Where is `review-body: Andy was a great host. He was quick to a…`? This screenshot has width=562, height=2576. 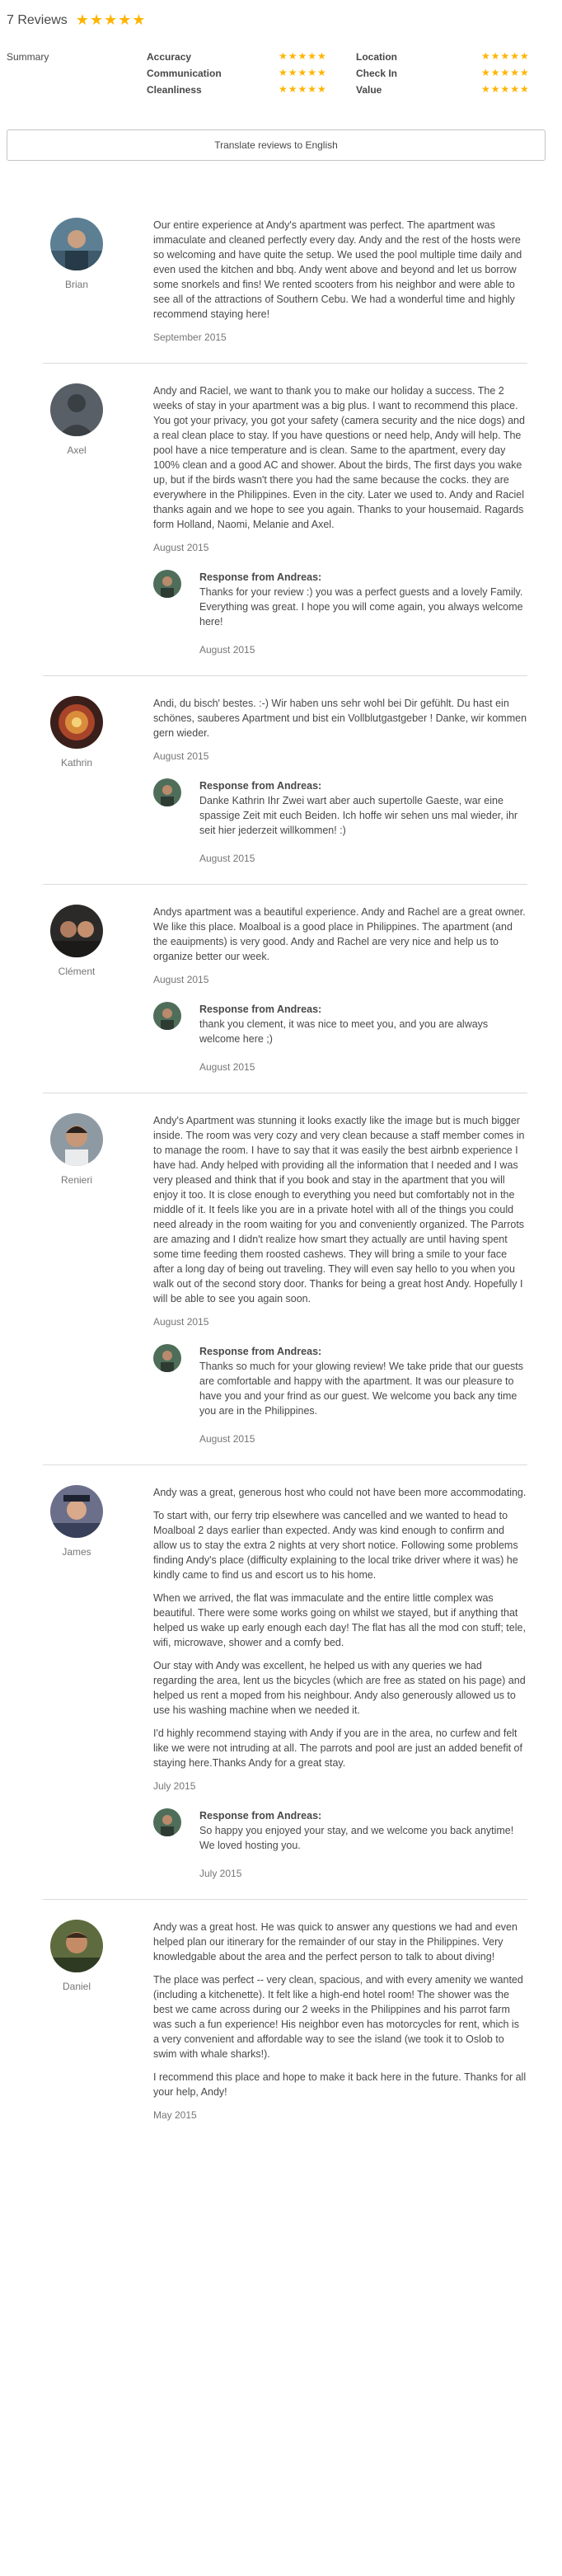 review-body: Andy was a great host. He was quick to a… is located at coordinates (340, 2021).